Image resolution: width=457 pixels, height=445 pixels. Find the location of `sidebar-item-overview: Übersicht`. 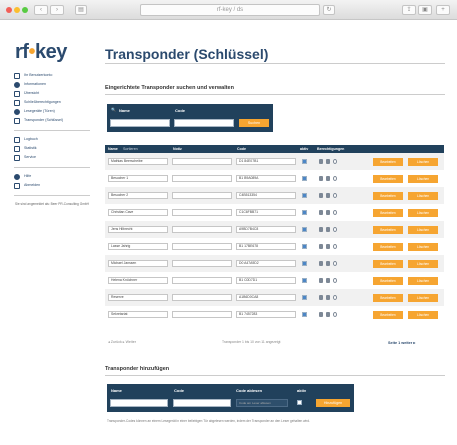

sidebar-item-overview: Übersicht is located at coordinates (54, 94).